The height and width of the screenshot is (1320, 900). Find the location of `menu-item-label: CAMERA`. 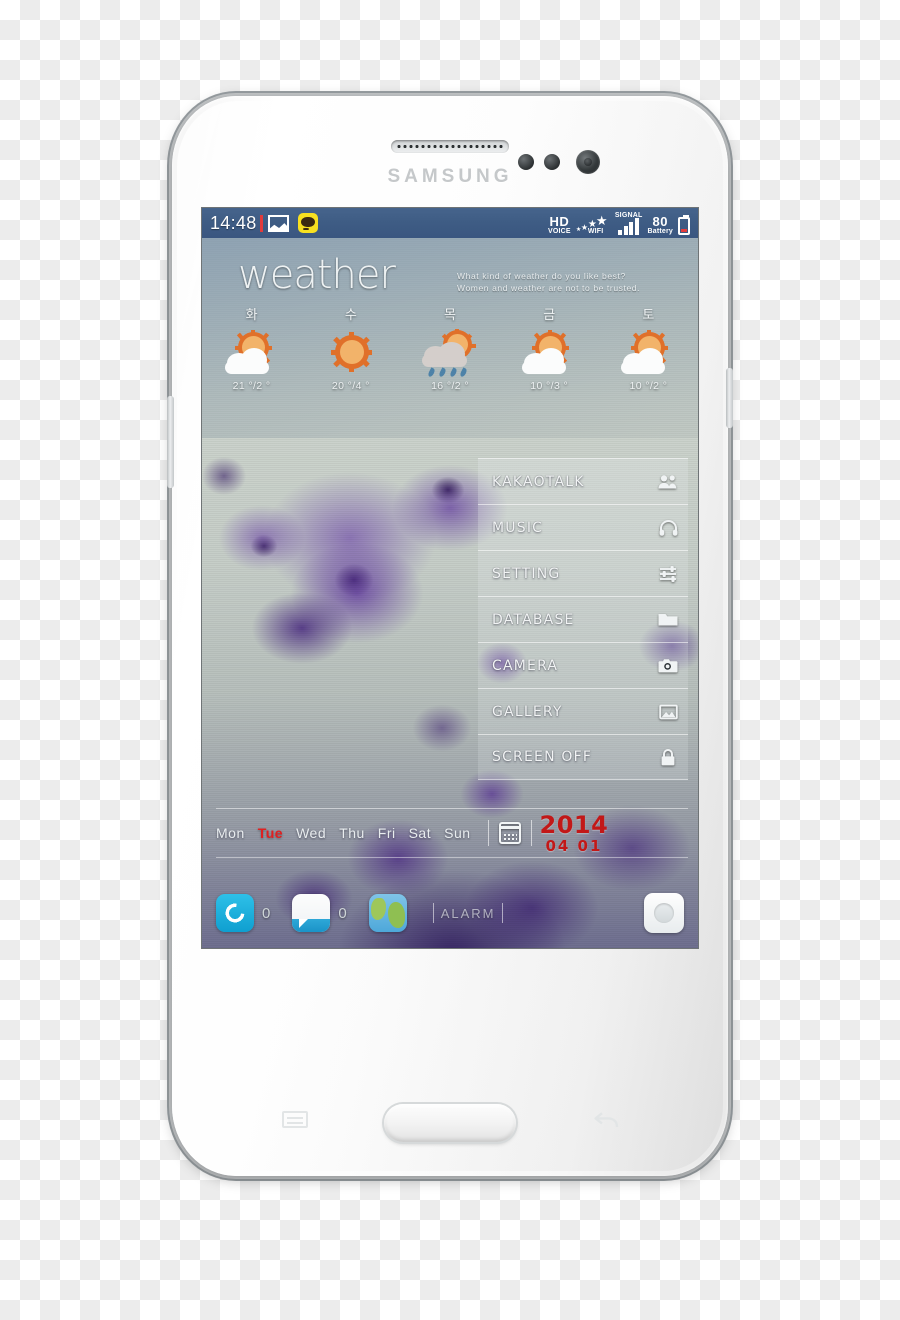

menu-item-label: CAMERA is located at coordinates (525, 665).